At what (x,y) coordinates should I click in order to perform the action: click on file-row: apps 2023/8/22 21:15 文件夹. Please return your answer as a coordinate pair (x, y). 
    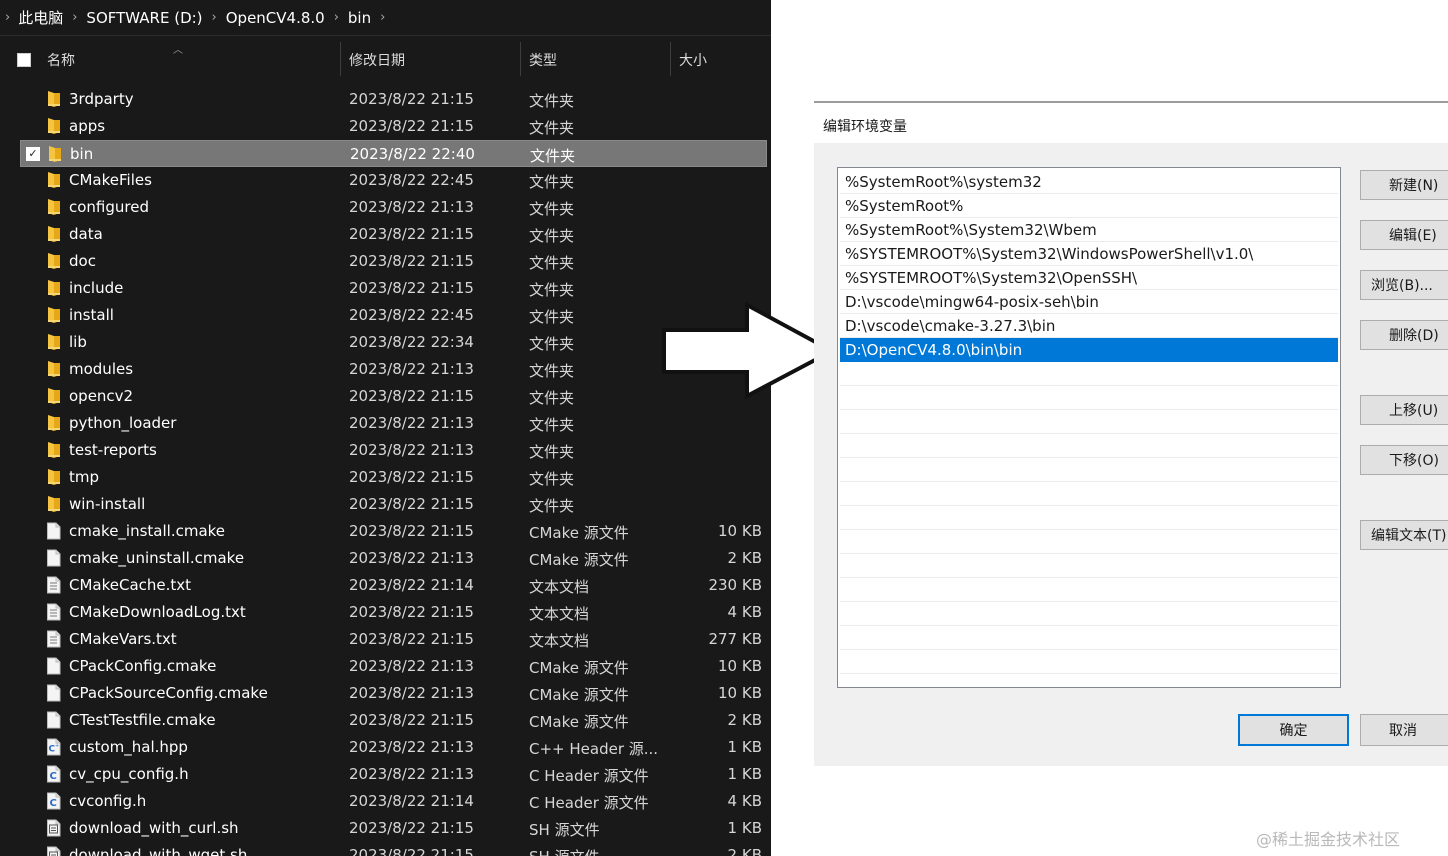
    Looking at the image, I should click on (393, 126).